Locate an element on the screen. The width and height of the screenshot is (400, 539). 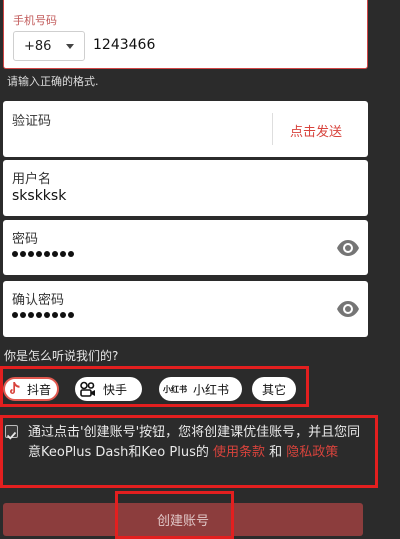
verification-code-label: 验证码 is located at coordinates (32, 121).